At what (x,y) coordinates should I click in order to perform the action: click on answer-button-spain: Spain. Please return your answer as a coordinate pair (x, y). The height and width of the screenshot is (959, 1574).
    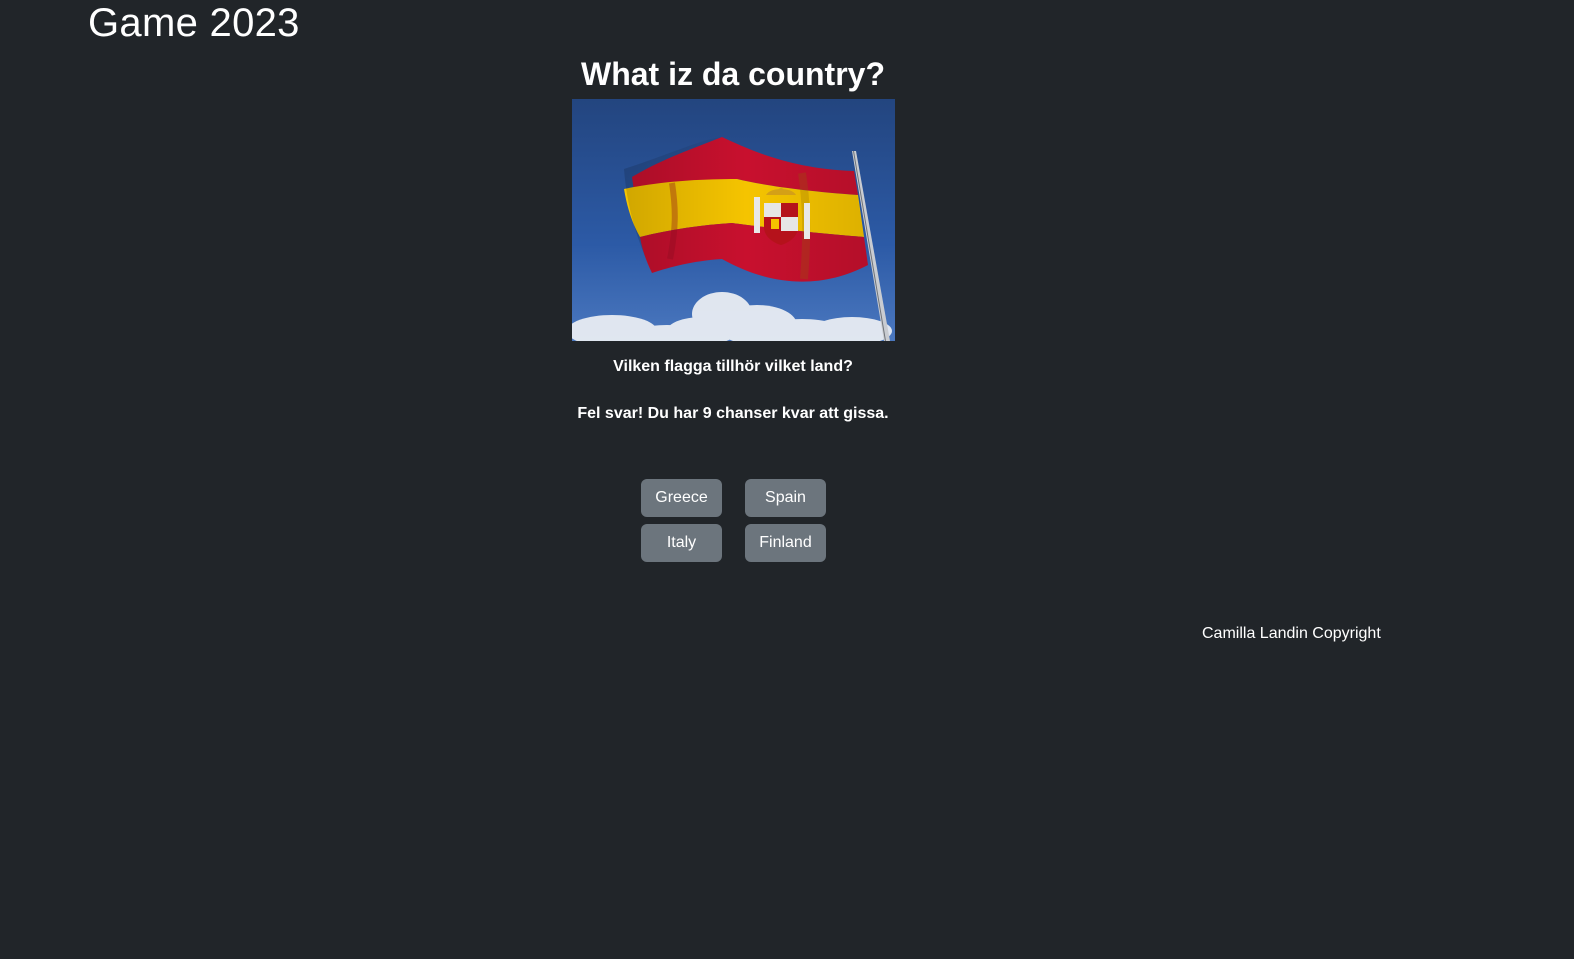
    Looking at the image, I should click on (785, 498).